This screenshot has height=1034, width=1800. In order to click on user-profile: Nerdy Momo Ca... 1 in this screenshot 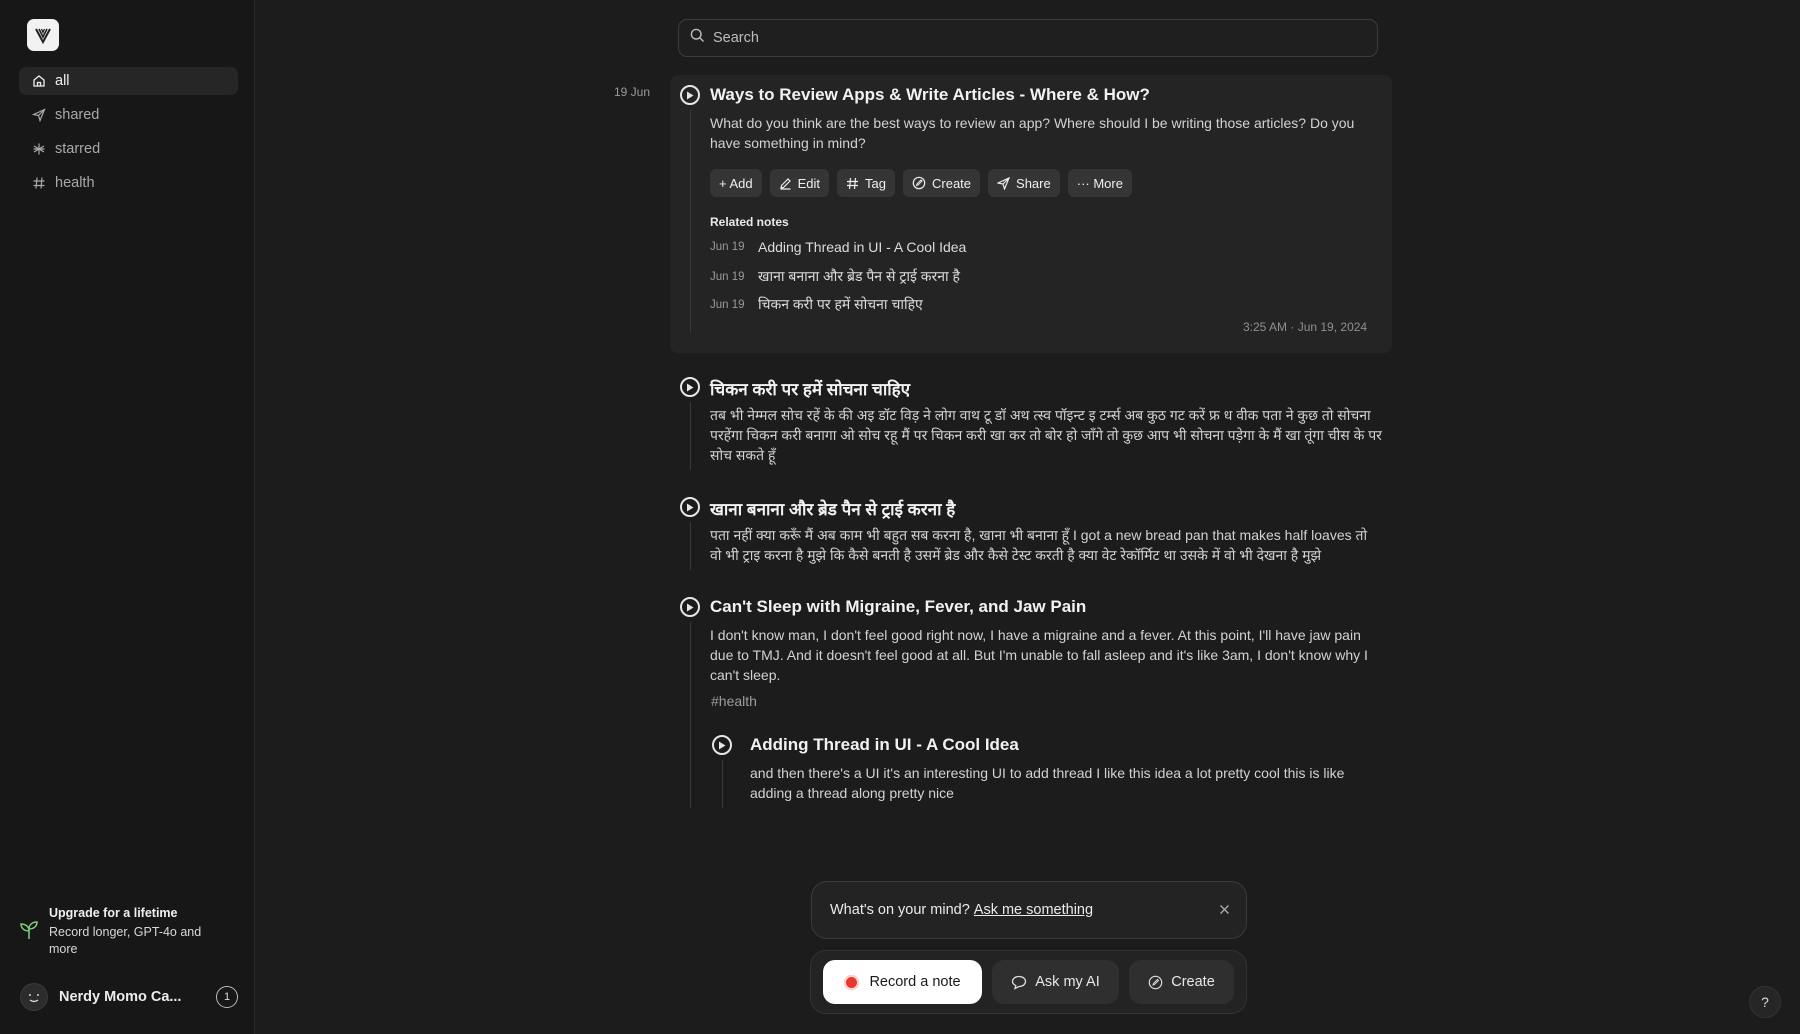, I will do `click(129, 997)`.